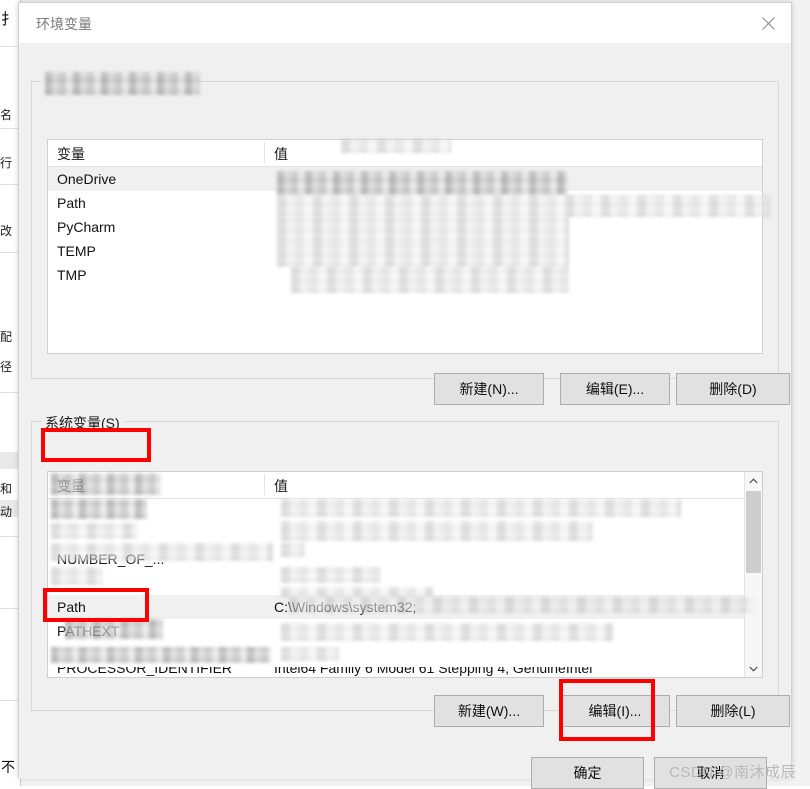 This screenshot has height=789, width=810. What do you see at coordinates (753, 574) in the screenshot?
I see `system-list-scrollbar` at bounding box center [753, 574].